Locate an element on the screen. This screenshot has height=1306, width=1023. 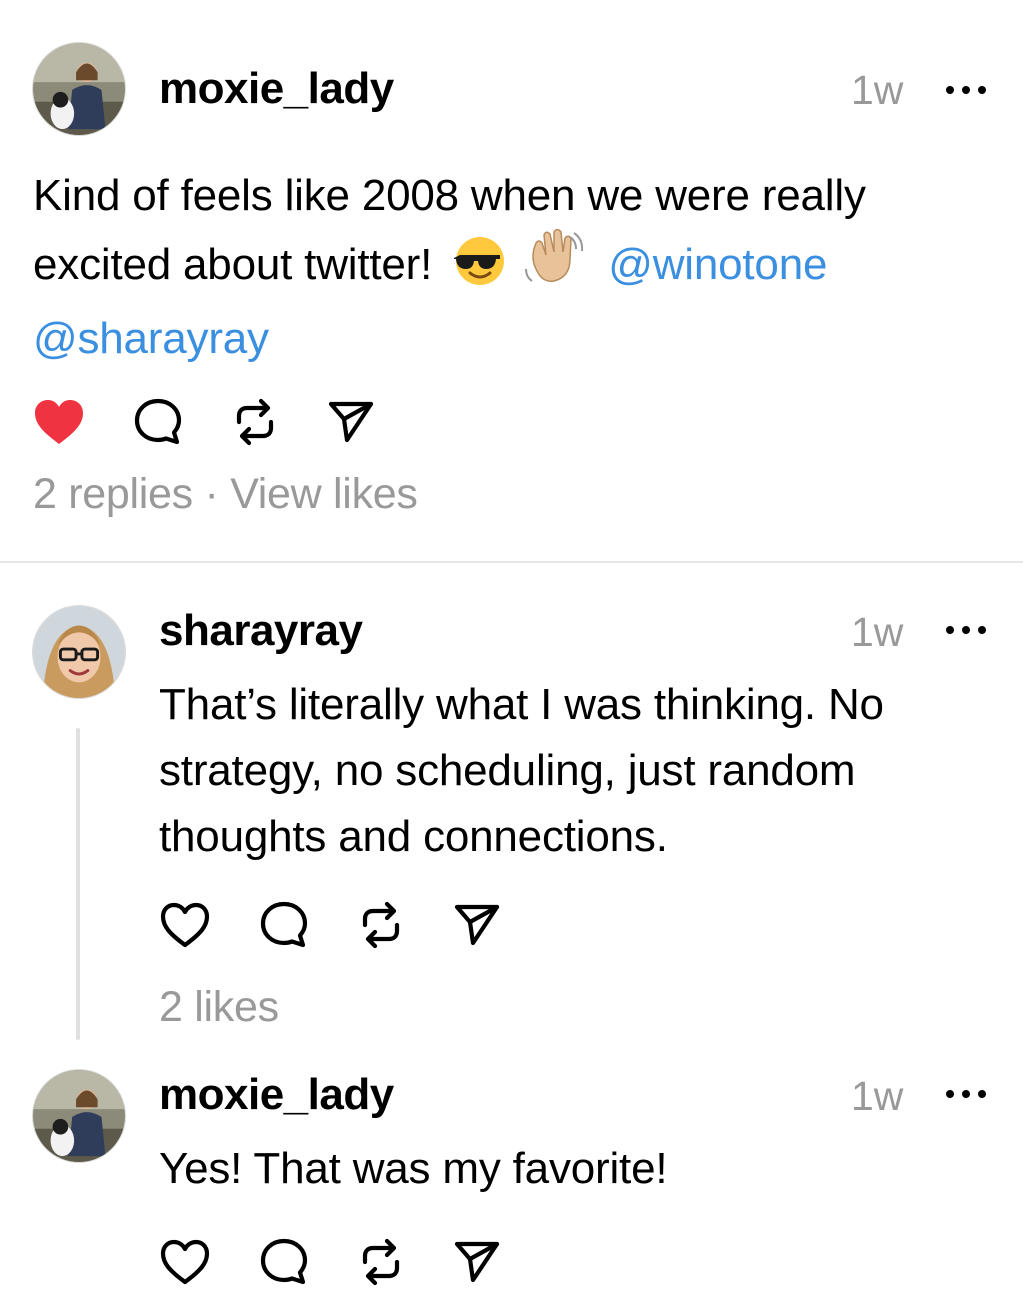
username: sharayray is located at coordinates (261, 631).